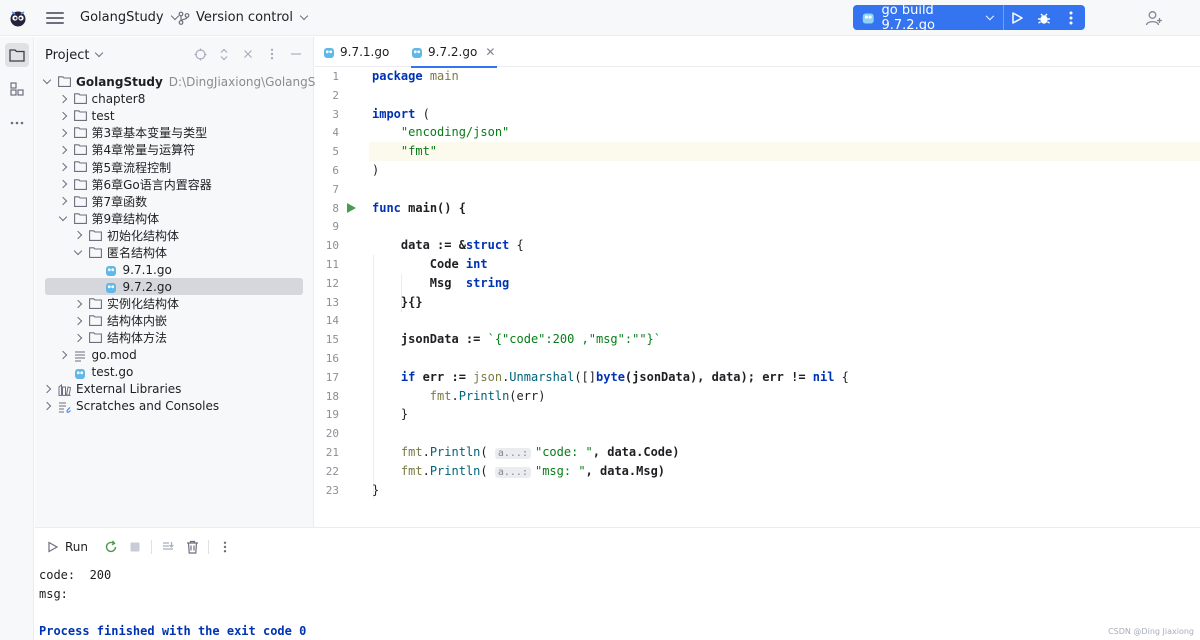 Image resolution: width=1200 pixels, height=640 pixels. Describe the element at coordinates (332, 434) in the screenshot. I see `line-number: 20` at that location.